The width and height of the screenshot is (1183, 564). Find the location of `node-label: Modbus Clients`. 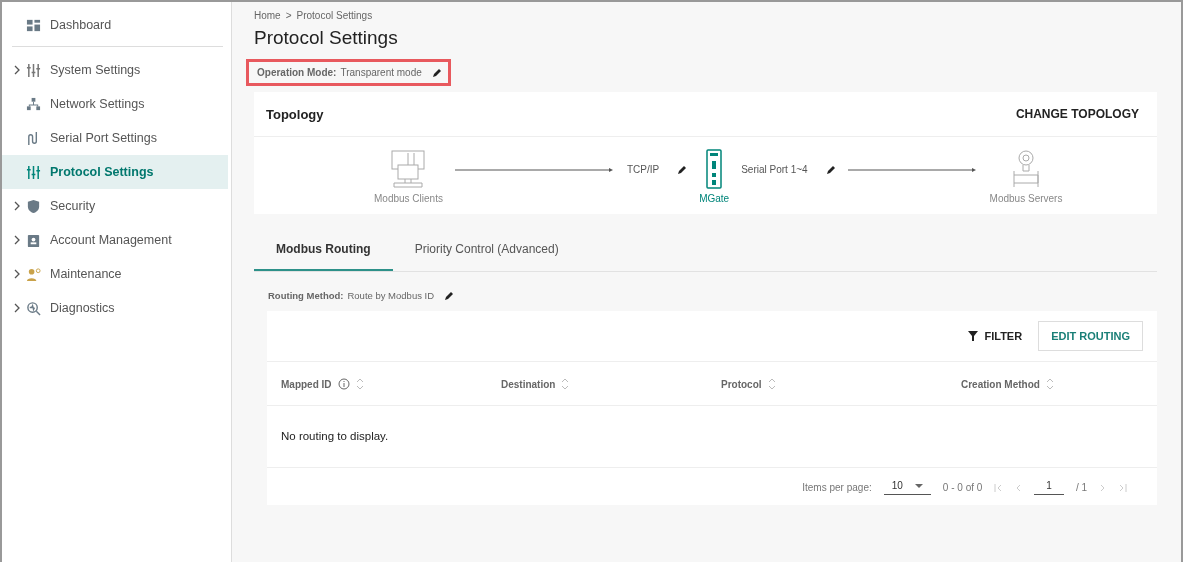

node-label: Modbus Clients is located at coordinates (408, 198).